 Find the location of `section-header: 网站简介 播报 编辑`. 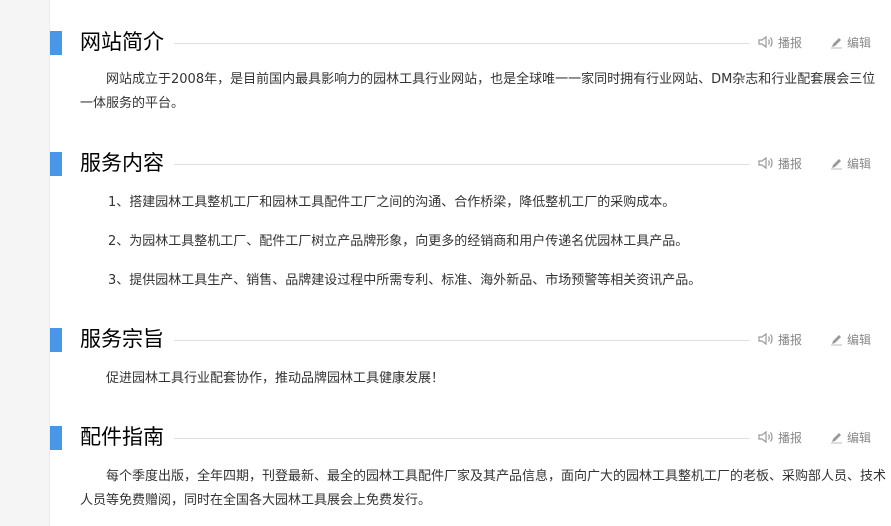

section-header: 网站简介 播报 编辑 is located at coordinates (470, 43).